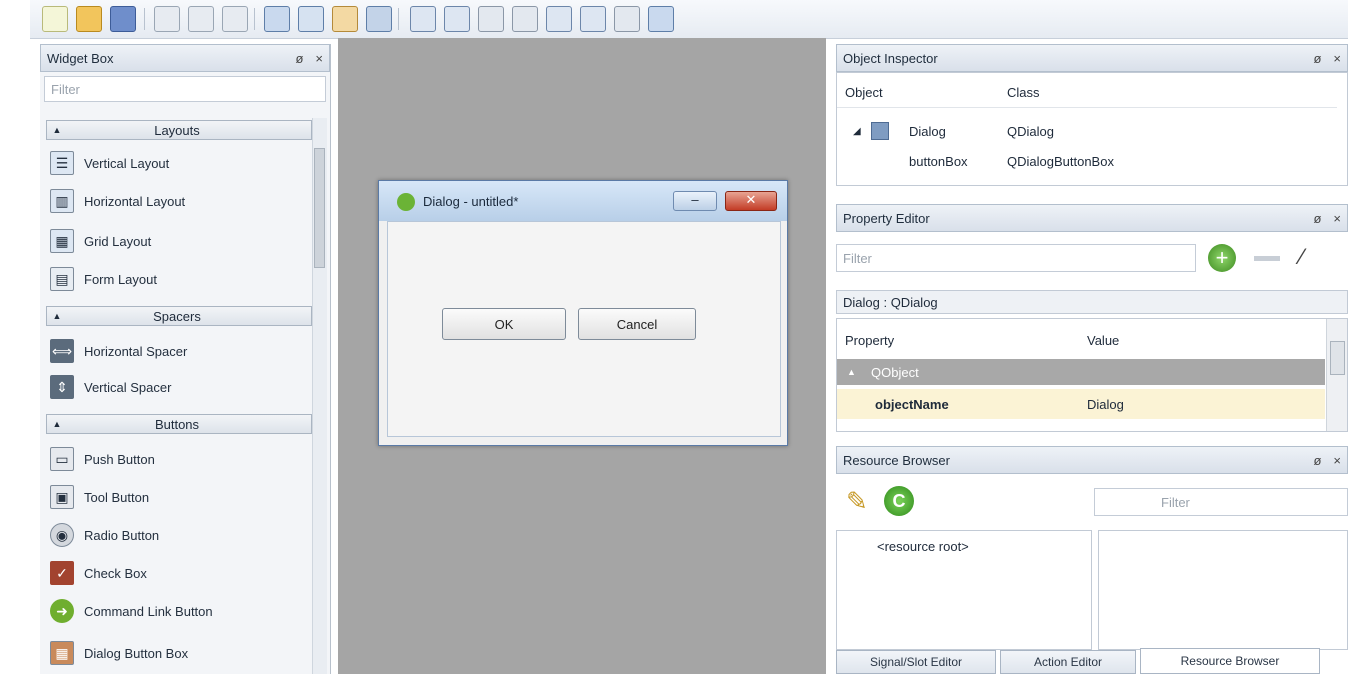 This screenshot has height=674, width=1348. I want to click on widget-item: ⇕ Vertical Spacer, so click(110, 387).